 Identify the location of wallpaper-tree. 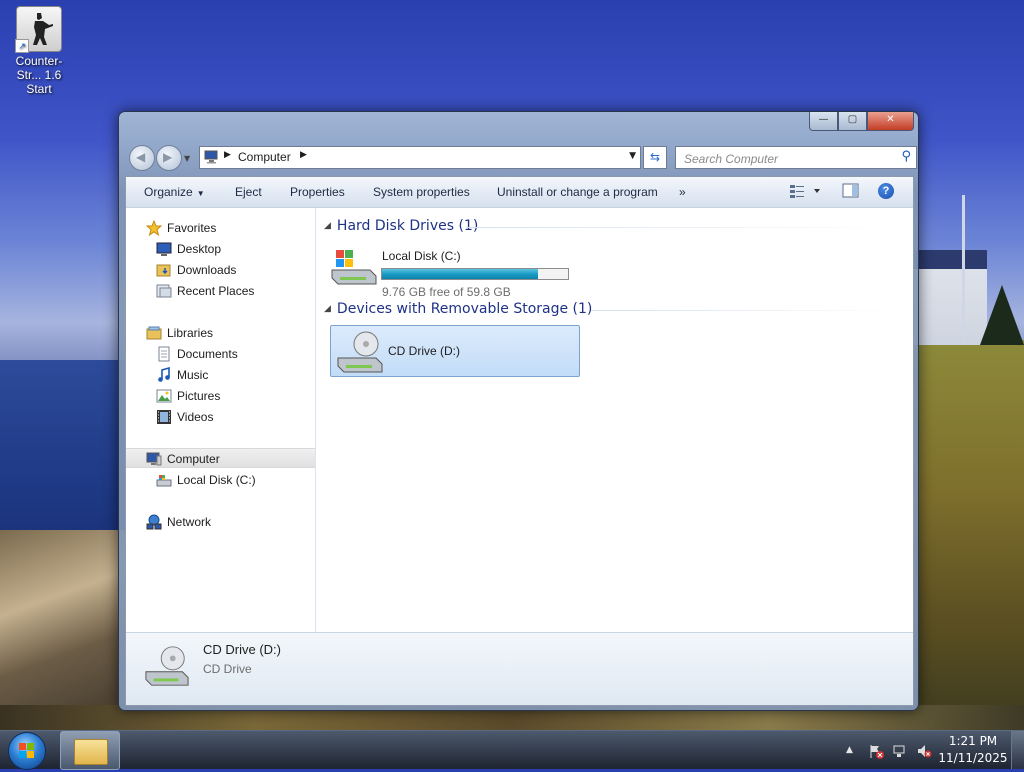
(1002, 315).